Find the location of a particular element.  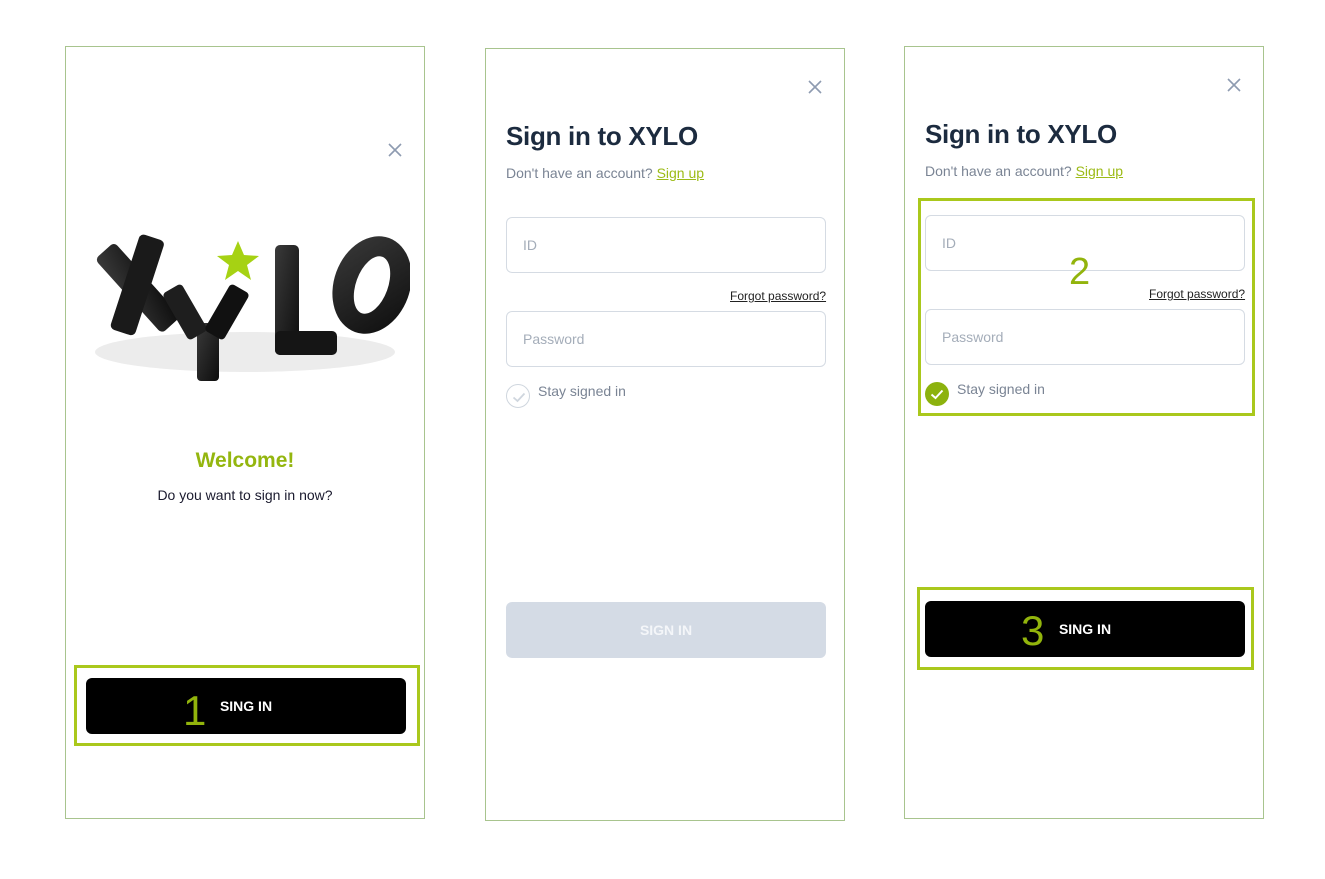

sign-in-button-label: SIGN IN is located at coordinates (666, 630).